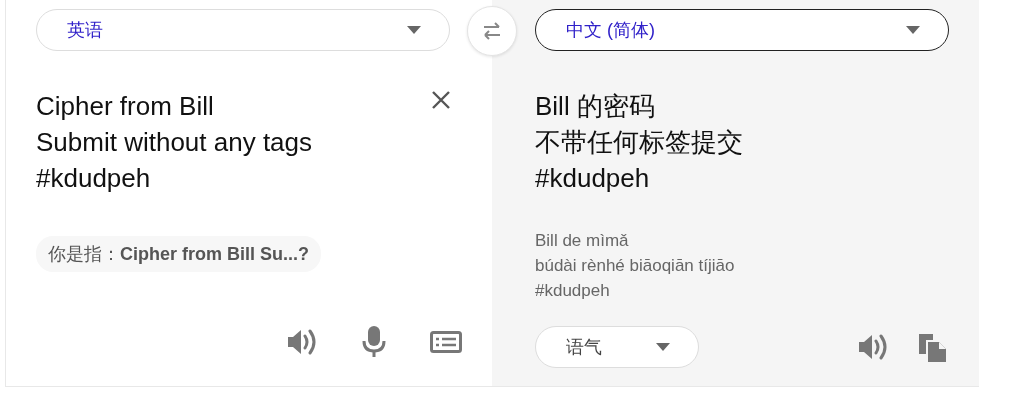  Describe the element at coordinates (617, 347) in the screenshot. I see `tone-dropdown: 语气` at that location.